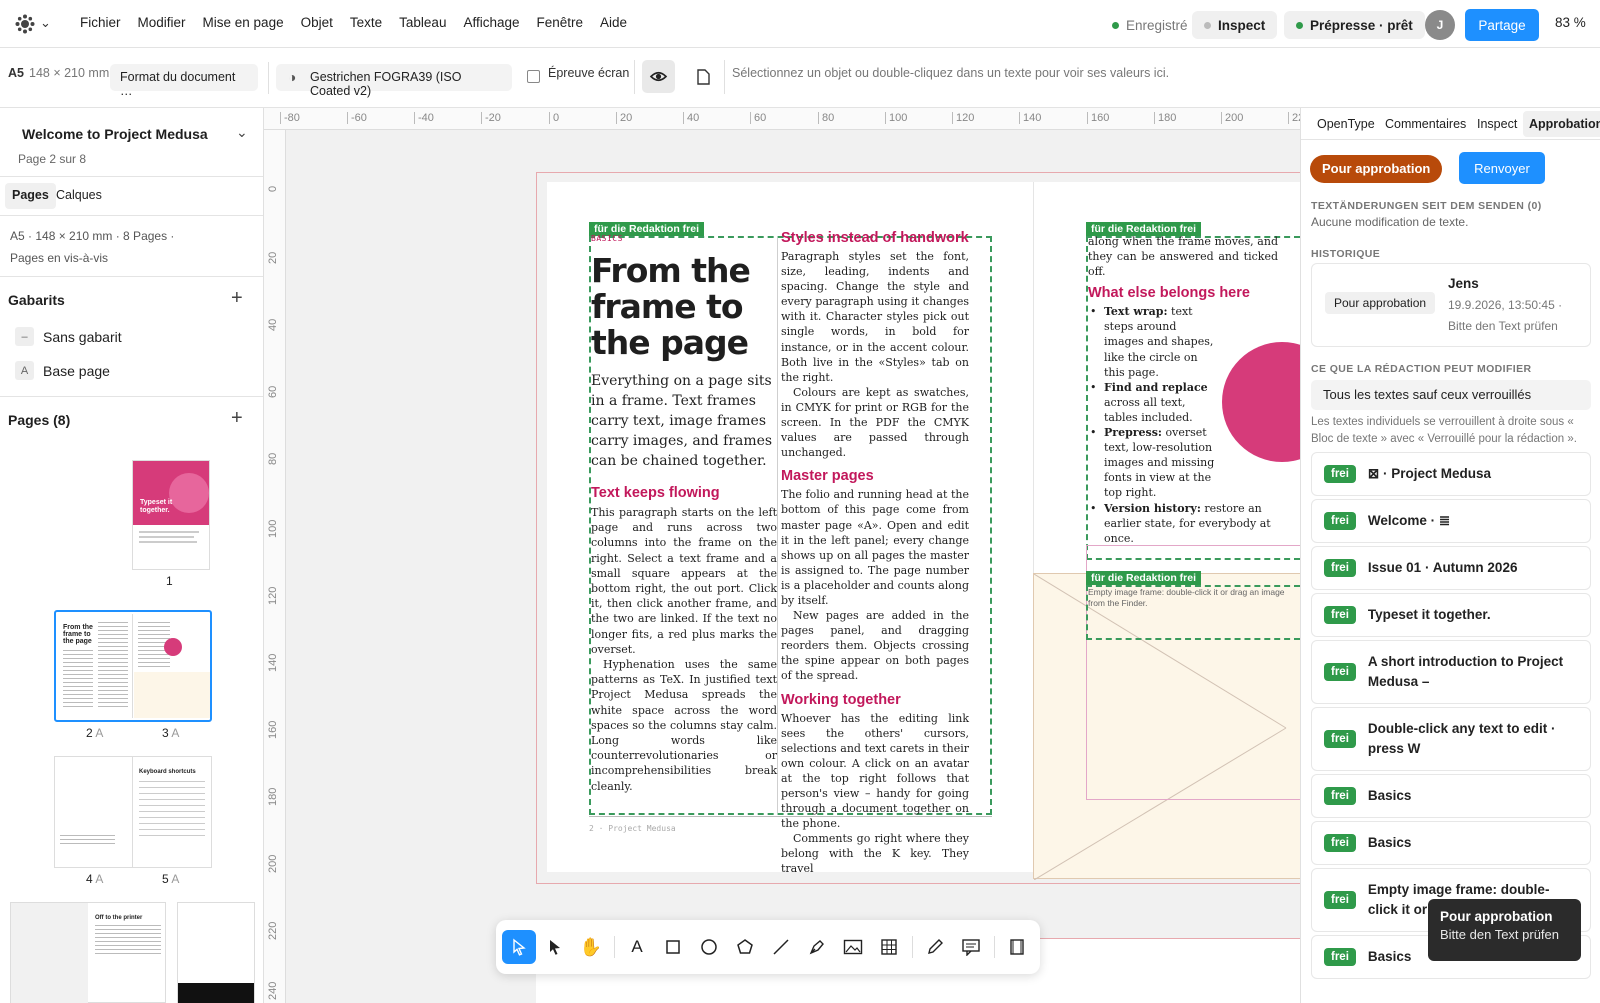 The width and height of the screenshot is (1600, 1003). Describe the element at coordinates (1183, 293) in the screenshot. I see `heading-what-else: What else belongs here` at that location.